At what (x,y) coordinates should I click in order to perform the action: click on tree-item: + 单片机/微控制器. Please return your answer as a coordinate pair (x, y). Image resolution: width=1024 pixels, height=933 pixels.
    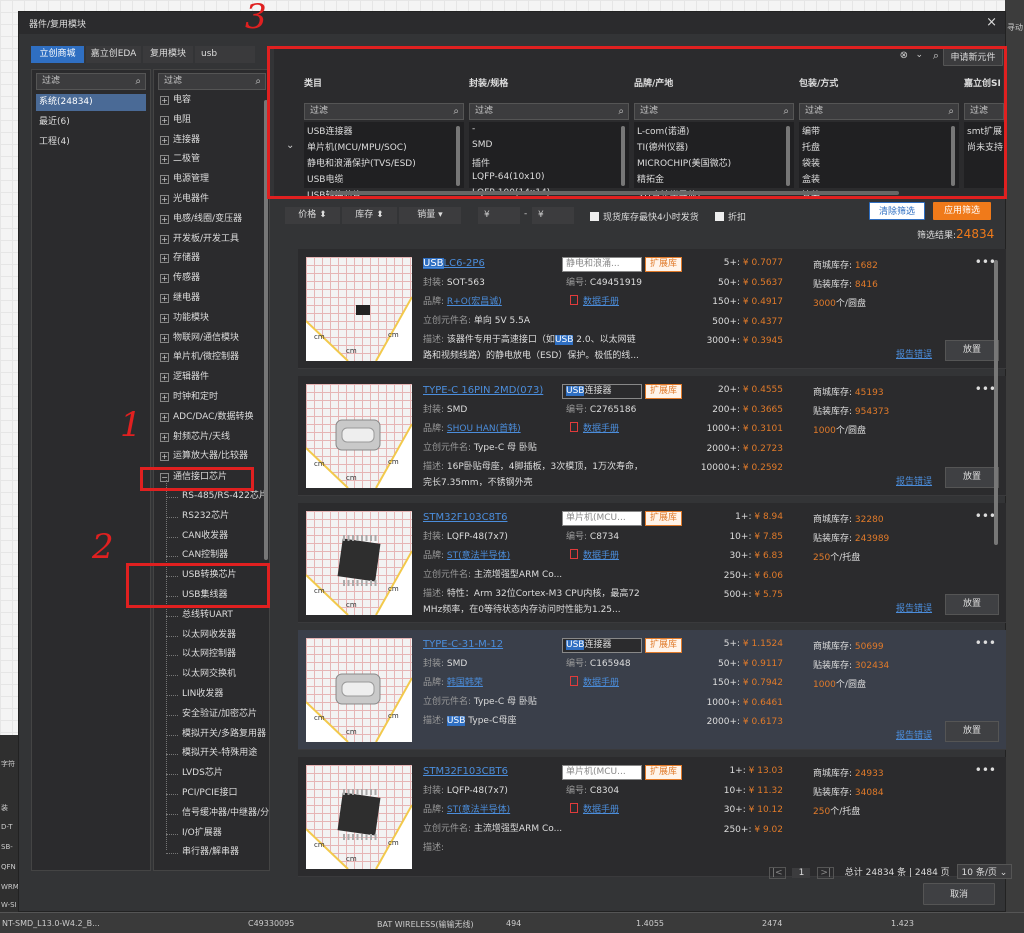
    Looking at the image, I should click on (199, 357).